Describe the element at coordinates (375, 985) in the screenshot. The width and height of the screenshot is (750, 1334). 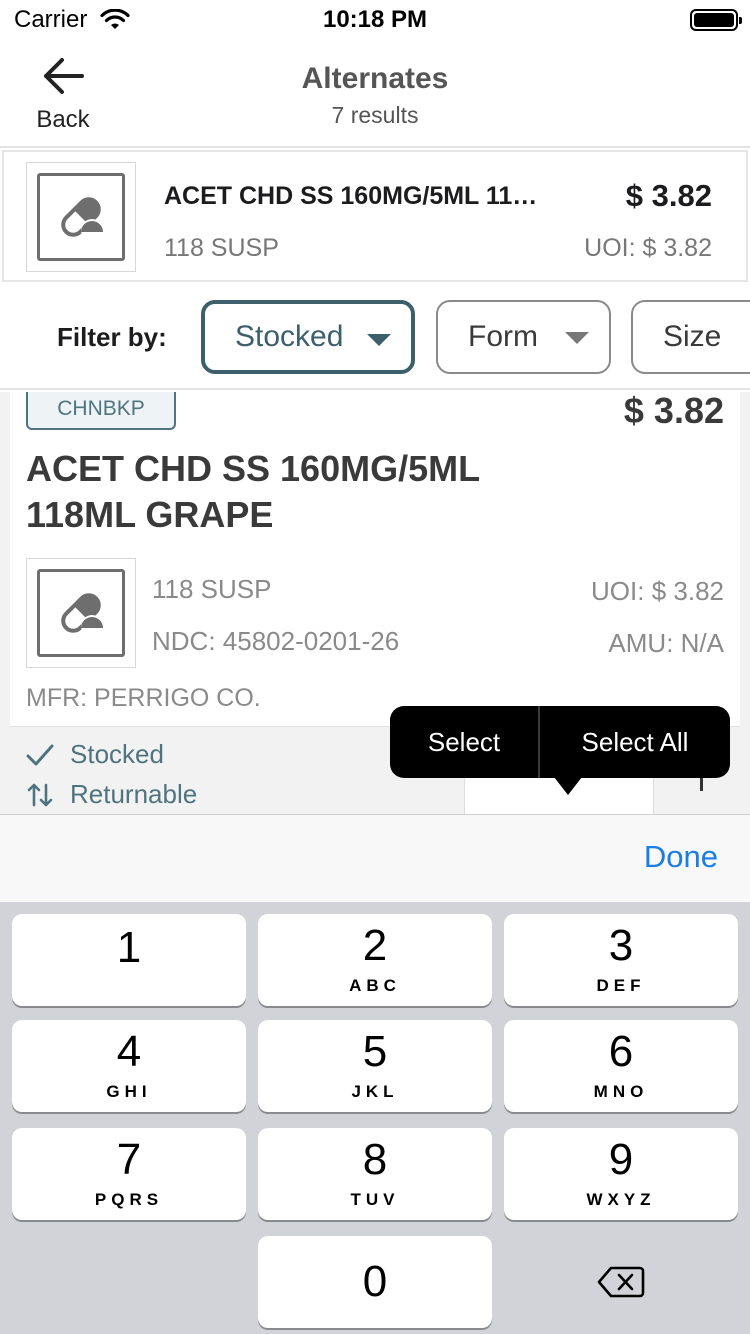
I see `key-letters: ABC` at that location.